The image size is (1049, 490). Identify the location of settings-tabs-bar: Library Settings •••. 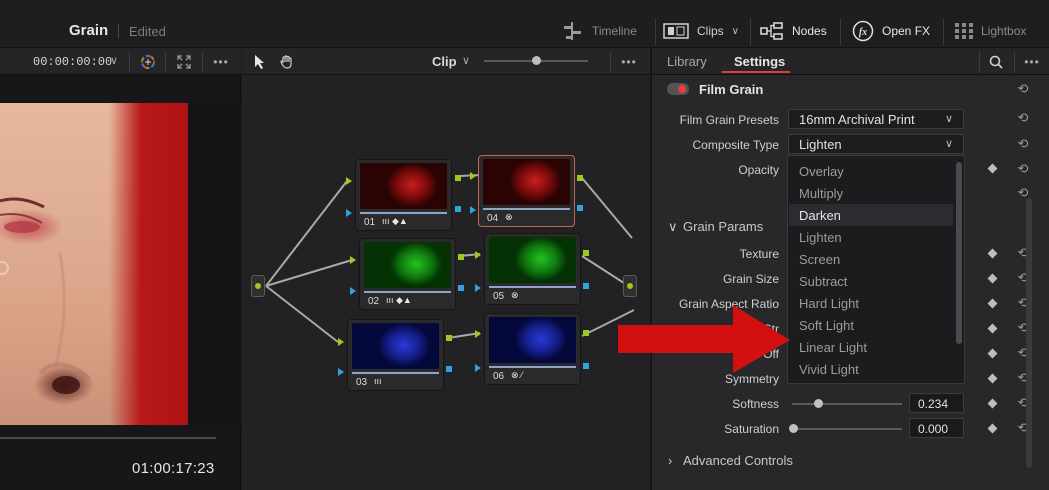
(850, 61).